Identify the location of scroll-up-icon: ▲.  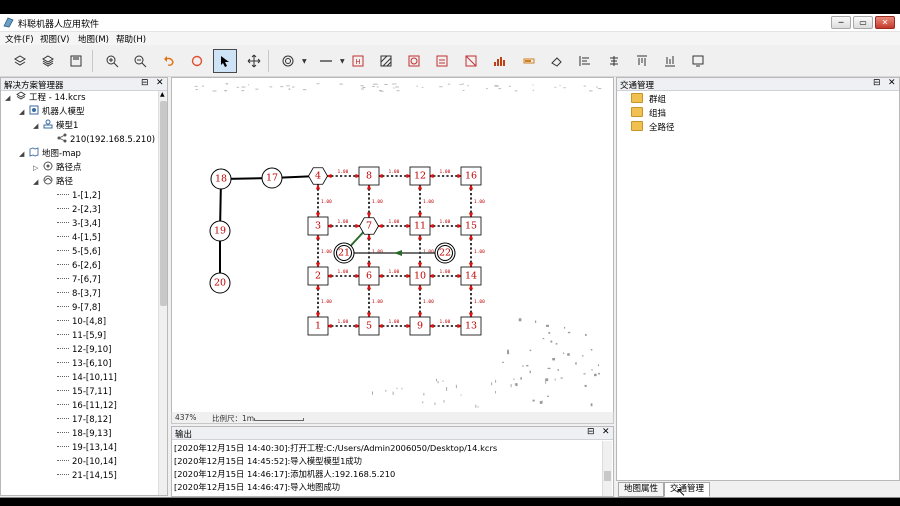
(162, 94).